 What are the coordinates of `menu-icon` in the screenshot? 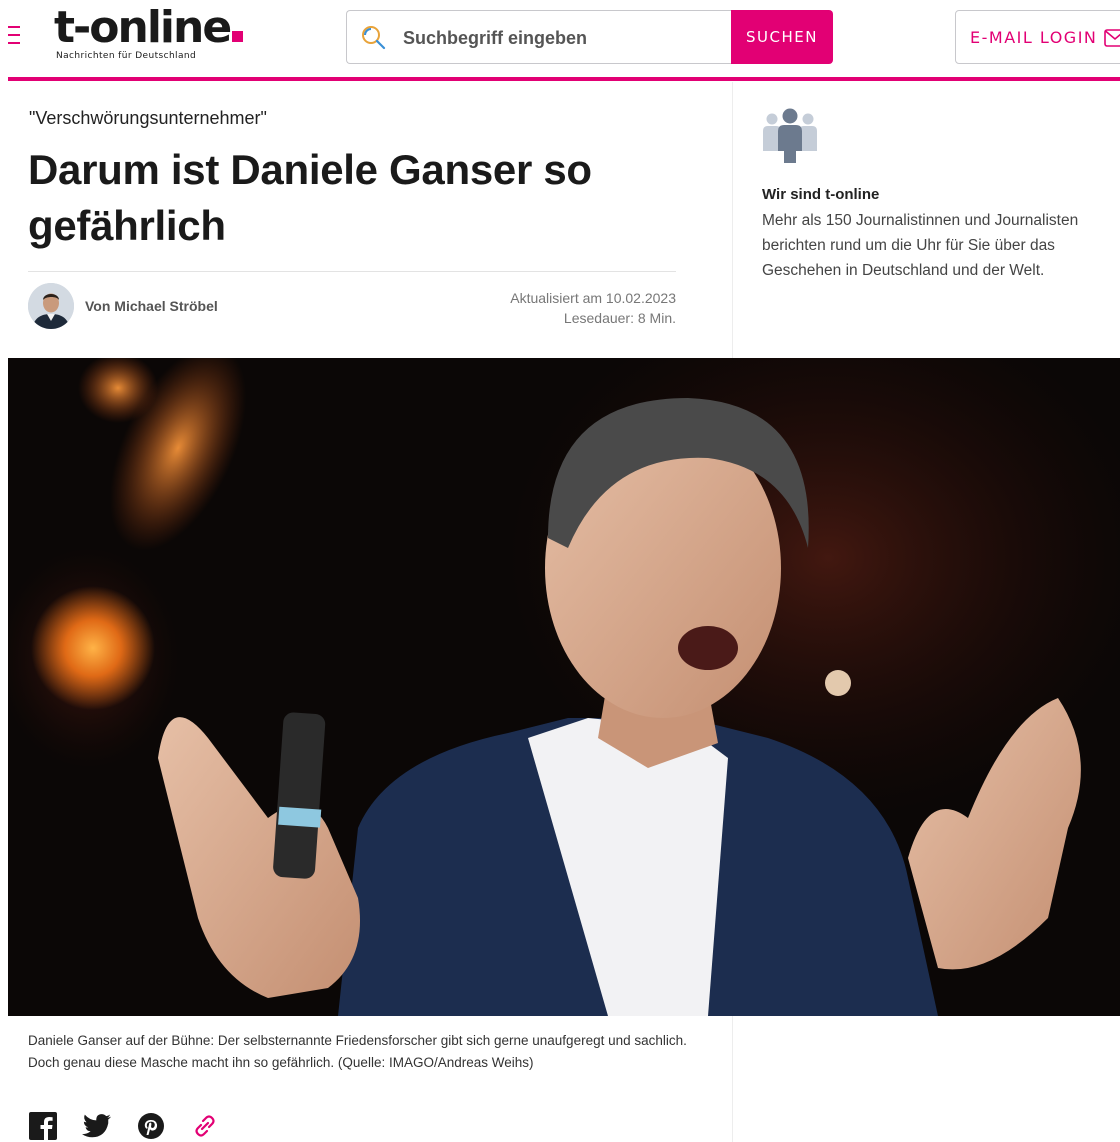 It's located at (14, 36).